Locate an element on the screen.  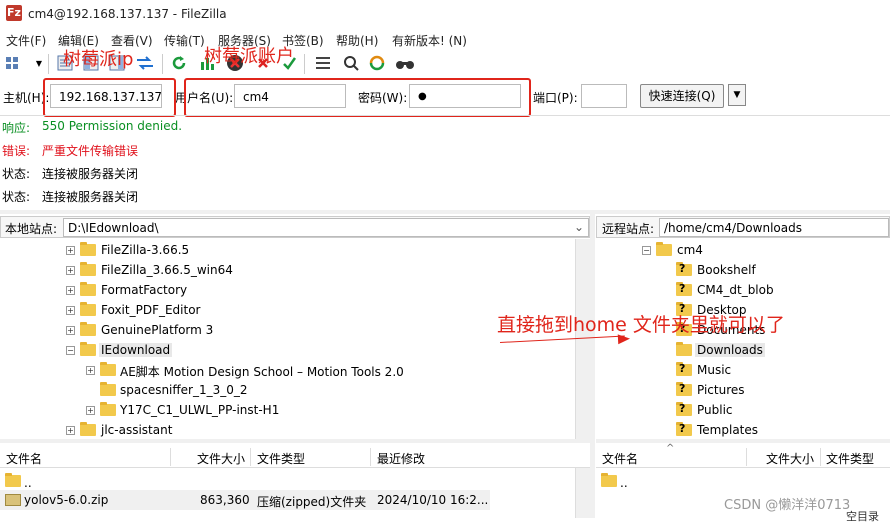
sort-ascending-icon: ^ is located at coordinates (670, 448).